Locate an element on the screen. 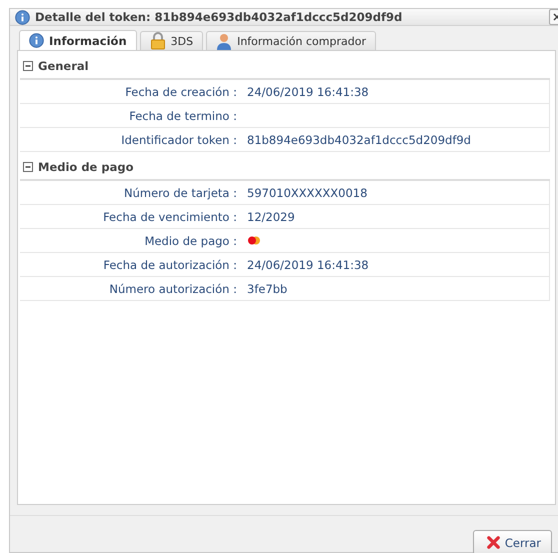 This screenshot has height=553, width=558. field-label: Fecha de creación : is located at coordinates (181, 91).